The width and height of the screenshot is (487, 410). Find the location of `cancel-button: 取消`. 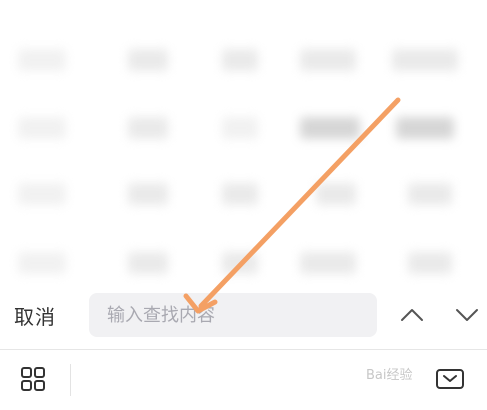

cancel-button: 取消 is located at coordinates (35, 317).